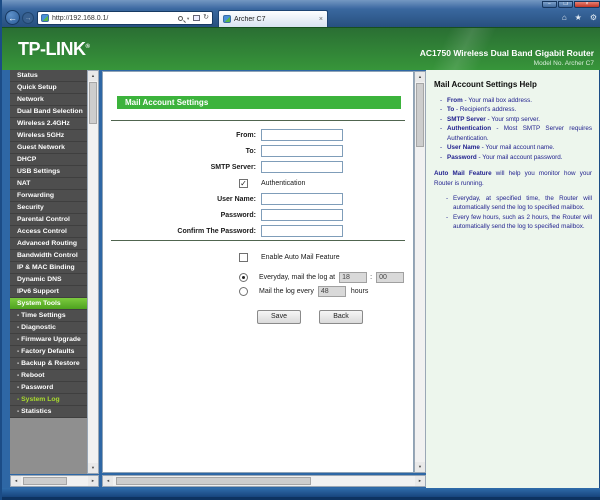  What do you see at coordinates (302, 215) in the screenshot?
I see `password-input` at bounding box center [302, 215].